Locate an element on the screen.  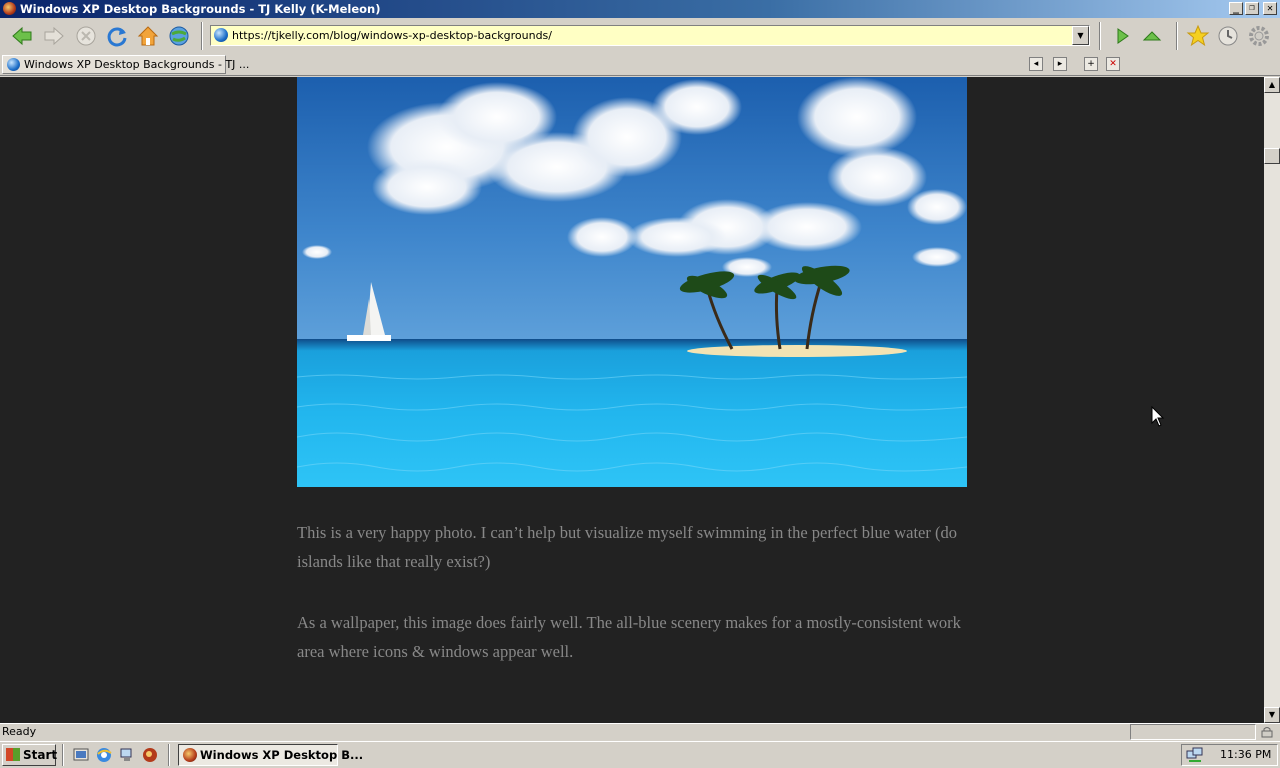
status-text: Ready is located at coordinates (19, 731).